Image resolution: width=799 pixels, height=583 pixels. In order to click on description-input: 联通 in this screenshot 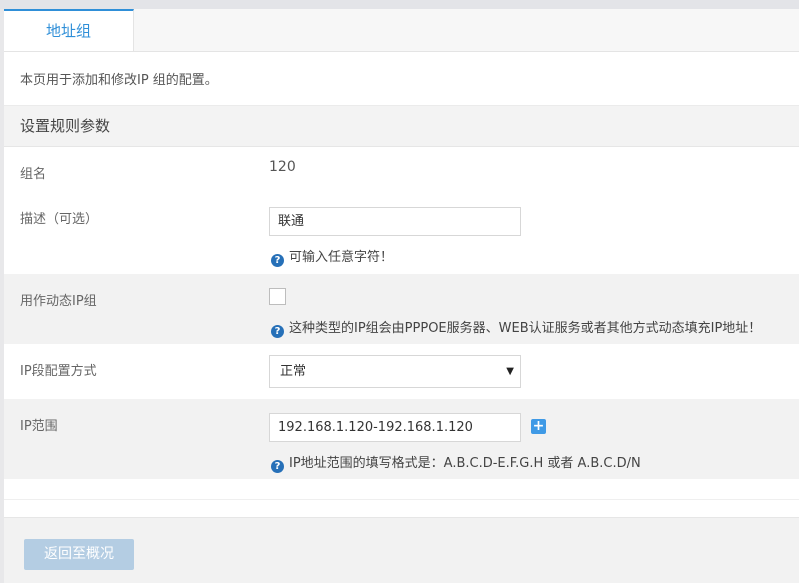, I will do `click(395, 221)`.